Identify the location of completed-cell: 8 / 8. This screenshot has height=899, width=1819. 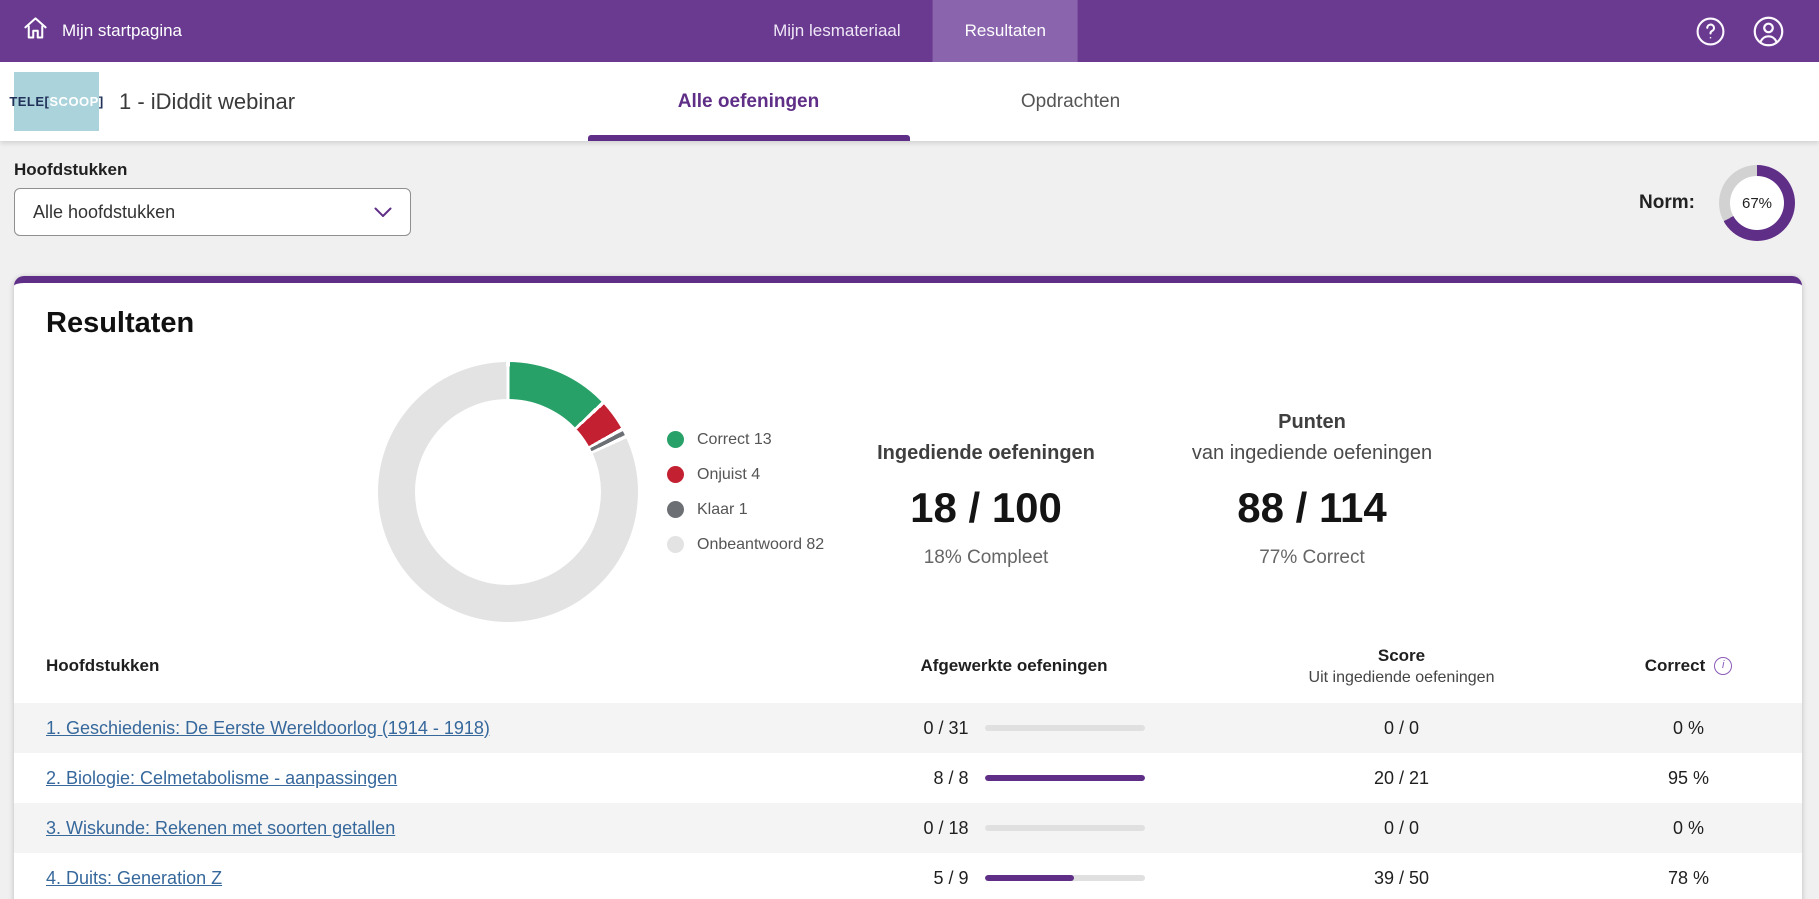
(1014, 778).